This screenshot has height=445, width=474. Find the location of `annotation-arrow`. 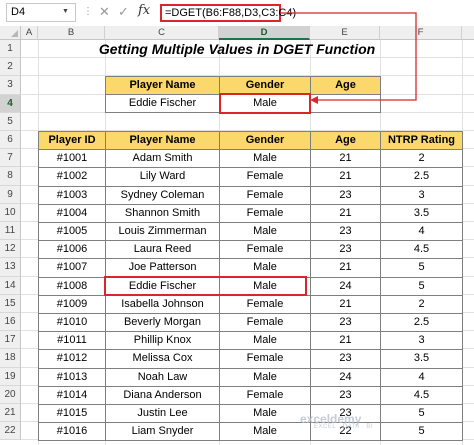

annotation-arrow is located at coordinates (349, 58).